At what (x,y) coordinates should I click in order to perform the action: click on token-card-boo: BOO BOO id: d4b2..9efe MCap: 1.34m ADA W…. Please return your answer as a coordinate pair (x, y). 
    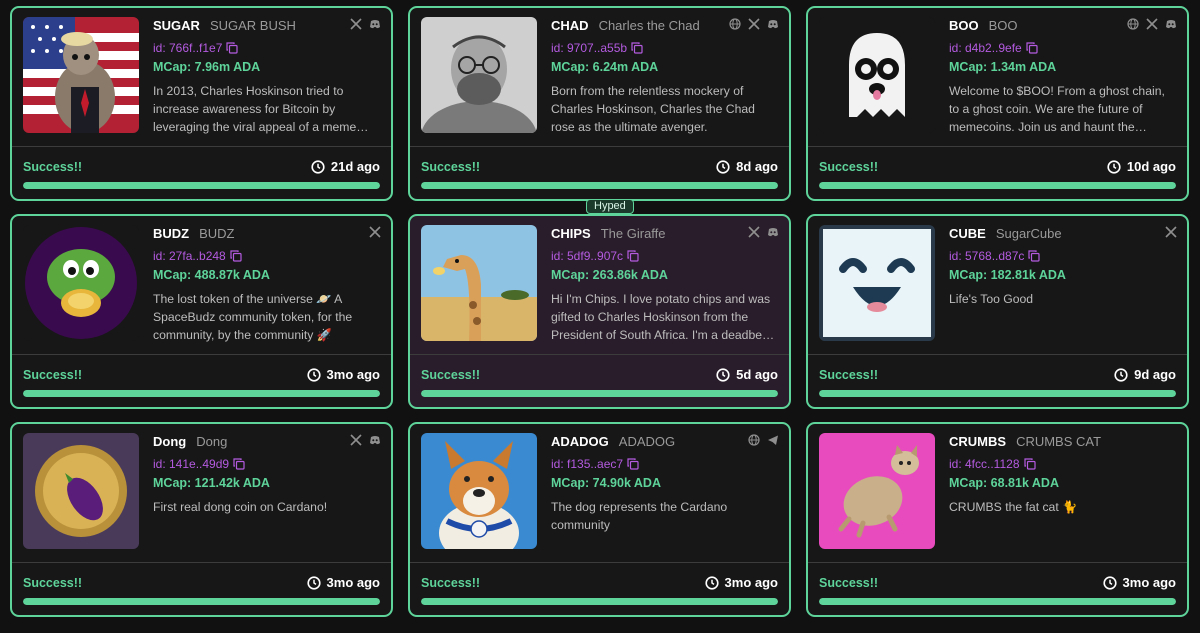
    Looking at the image, I should click on (997, 103).